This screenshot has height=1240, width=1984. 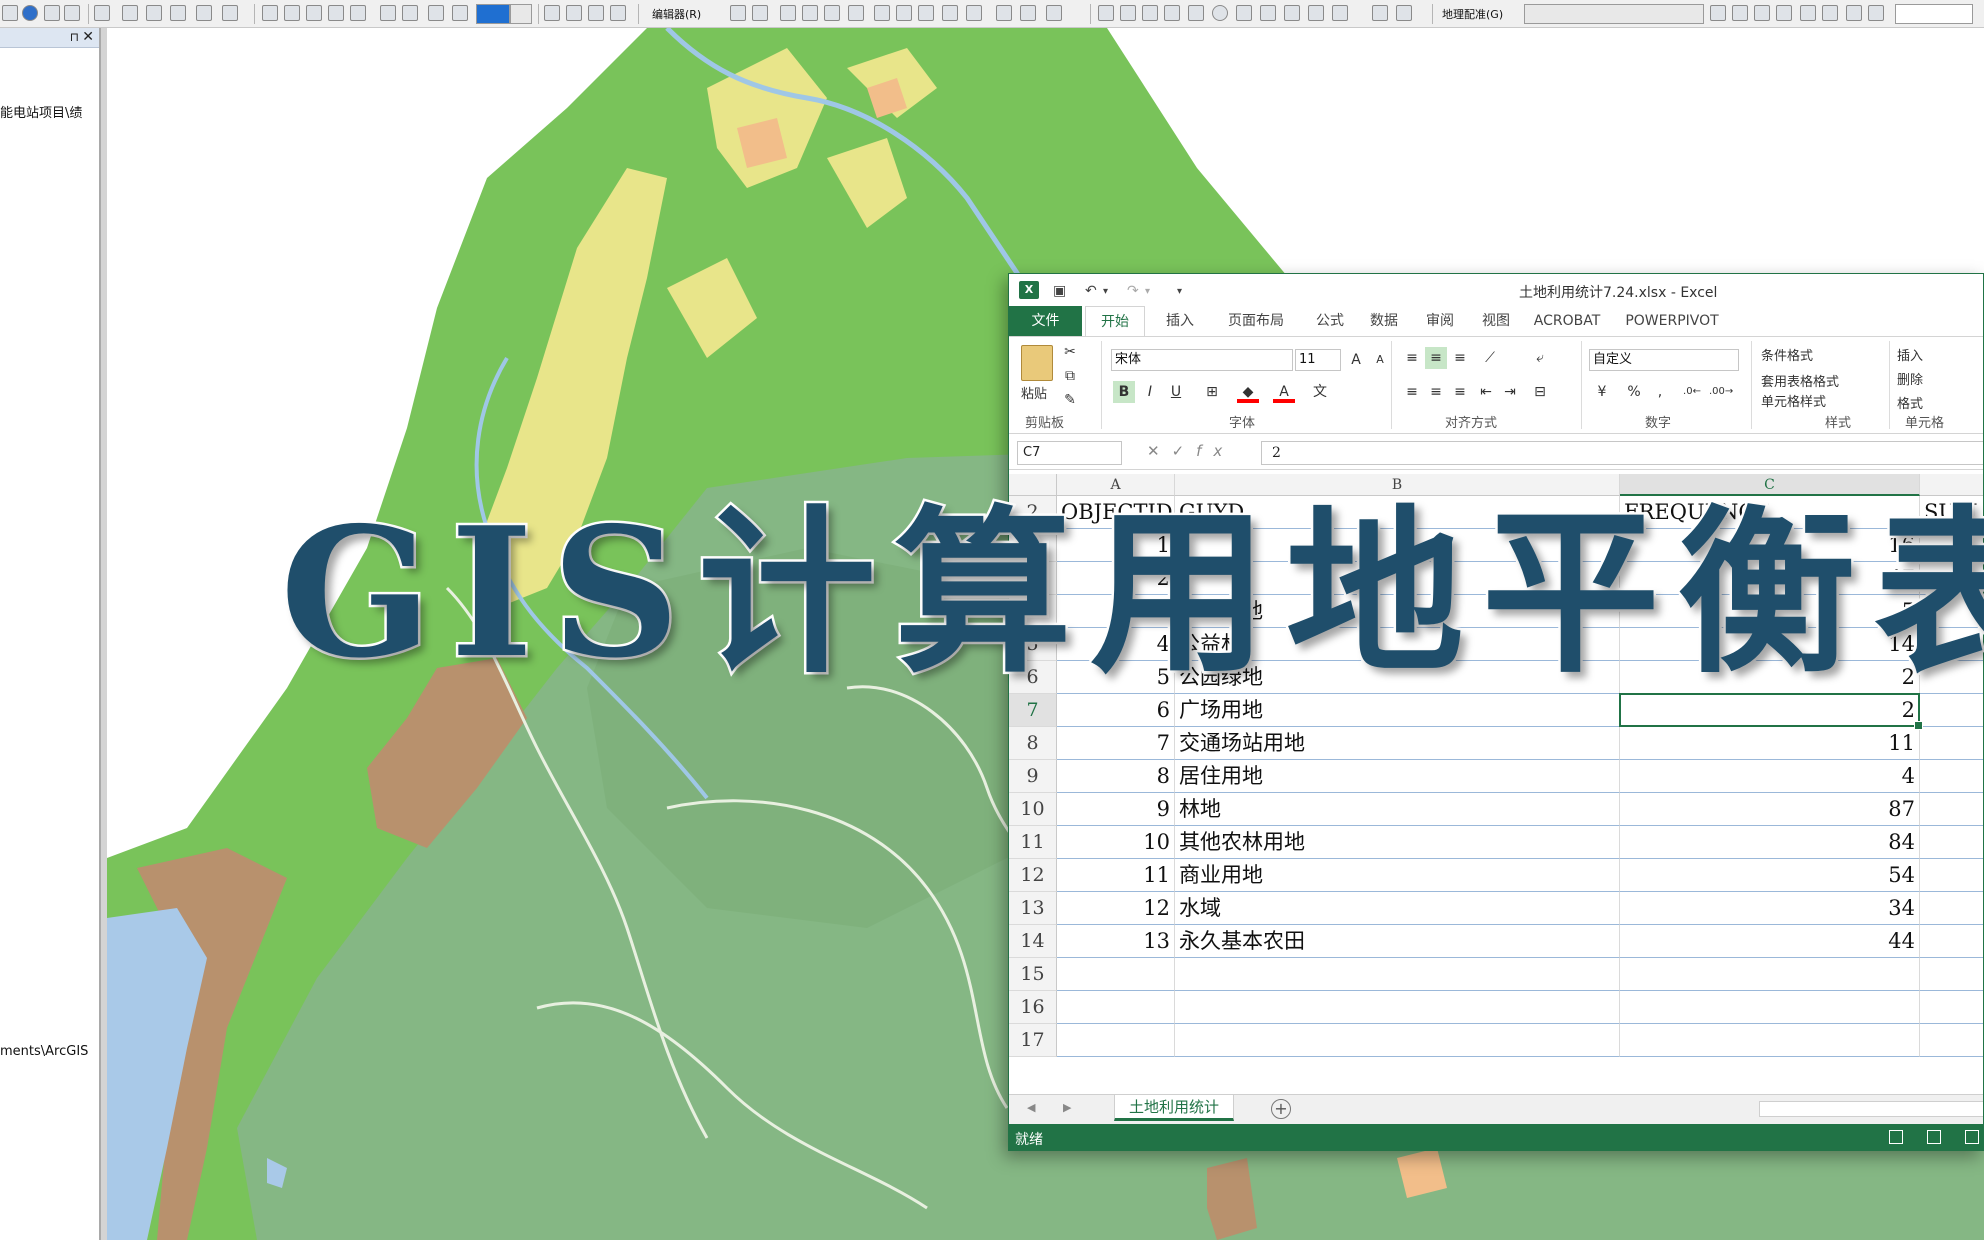 What do you see at coordinates (1490, 358) in the screenshot?
I see `orientation-icon: ⟋` at bounding box center [1490, 358].